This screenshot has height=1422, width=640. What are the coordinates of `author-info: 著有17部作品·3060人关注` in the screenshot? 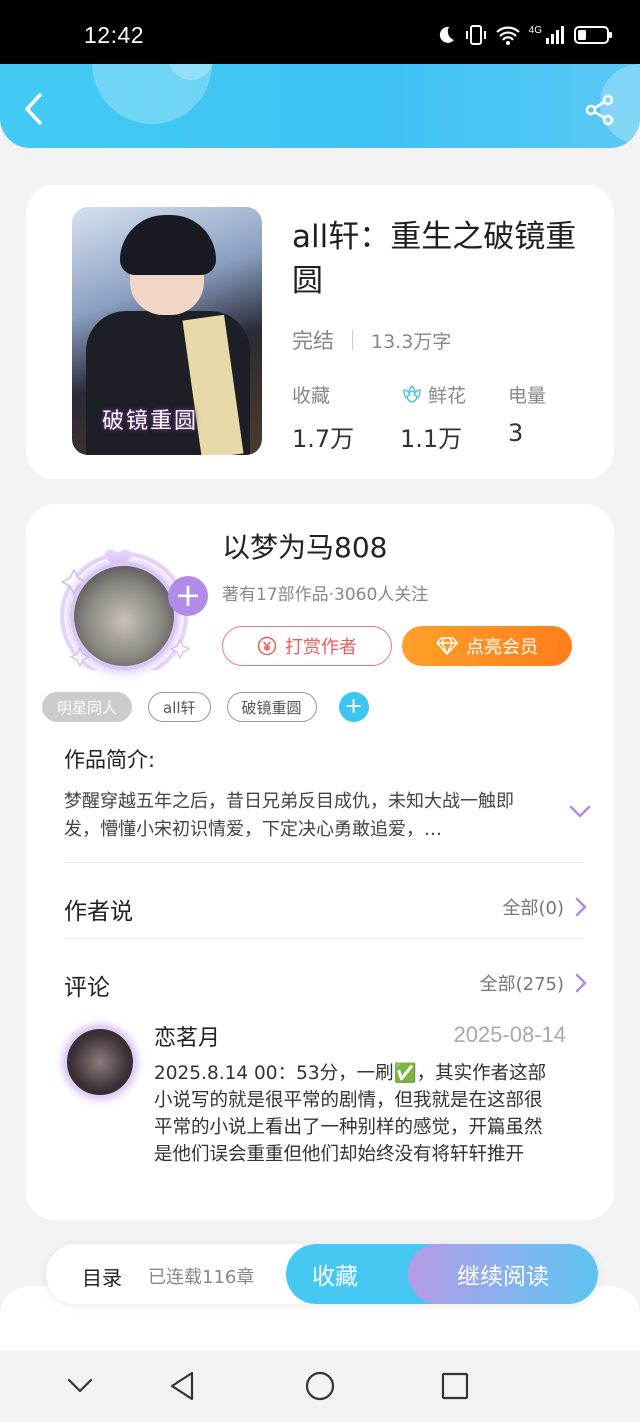 It's located at (325, 595).